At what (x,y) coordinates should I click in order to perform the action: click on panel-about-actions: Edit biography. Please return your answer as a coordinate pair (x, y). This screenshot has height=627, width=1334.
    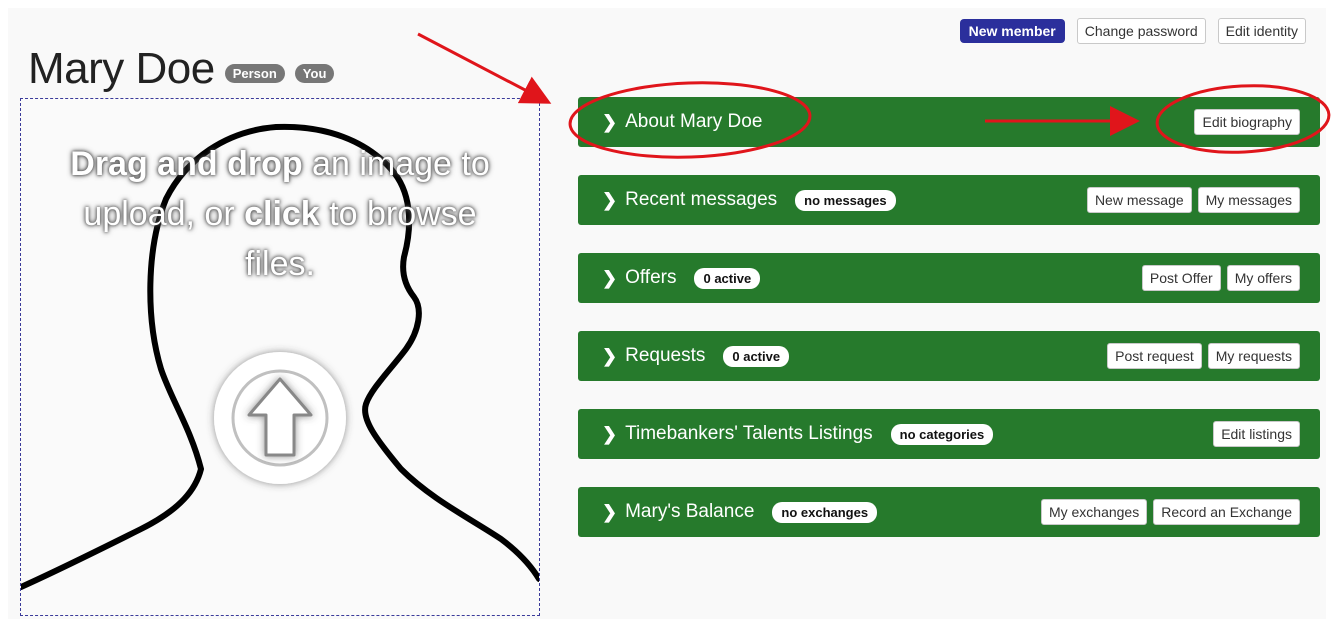
    Looking at the image, I should click on (1247, 122).